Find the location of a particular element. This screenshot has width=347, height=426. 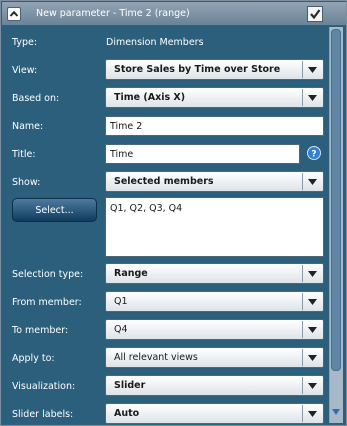

to-member-dropdown: Q4 is located at coordinates (214, 329).